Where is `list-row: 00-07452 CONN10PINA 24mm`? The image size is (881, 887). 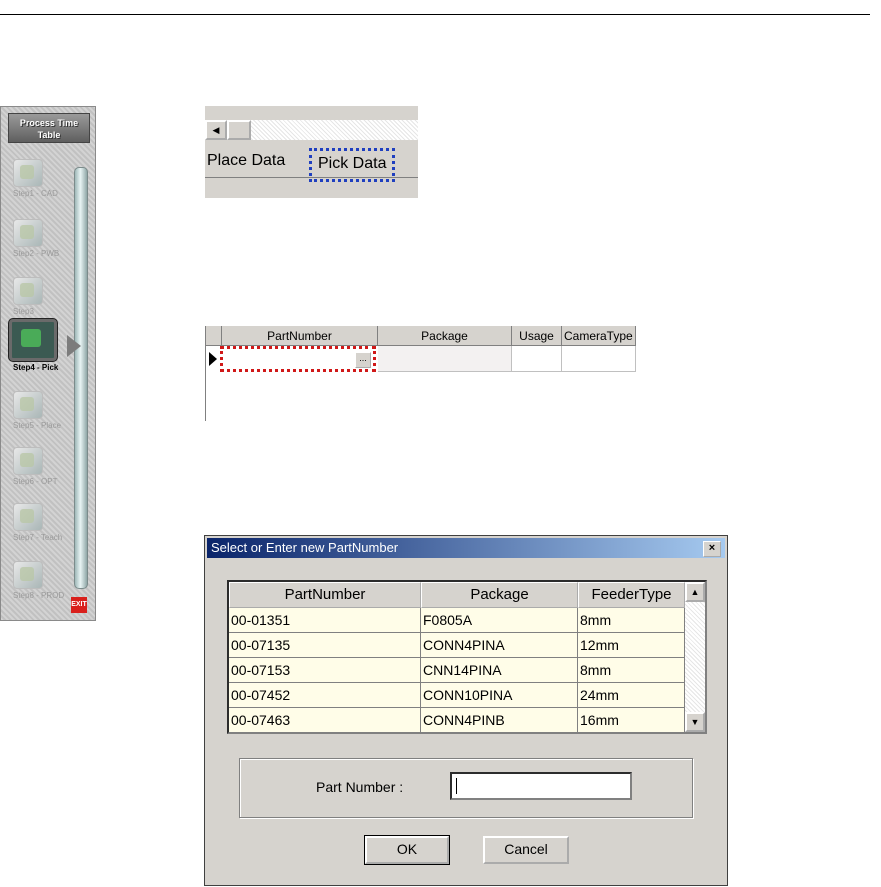 list-row: 00-07452 CONN10PINA 24mm is located at coordinates (457, 695).